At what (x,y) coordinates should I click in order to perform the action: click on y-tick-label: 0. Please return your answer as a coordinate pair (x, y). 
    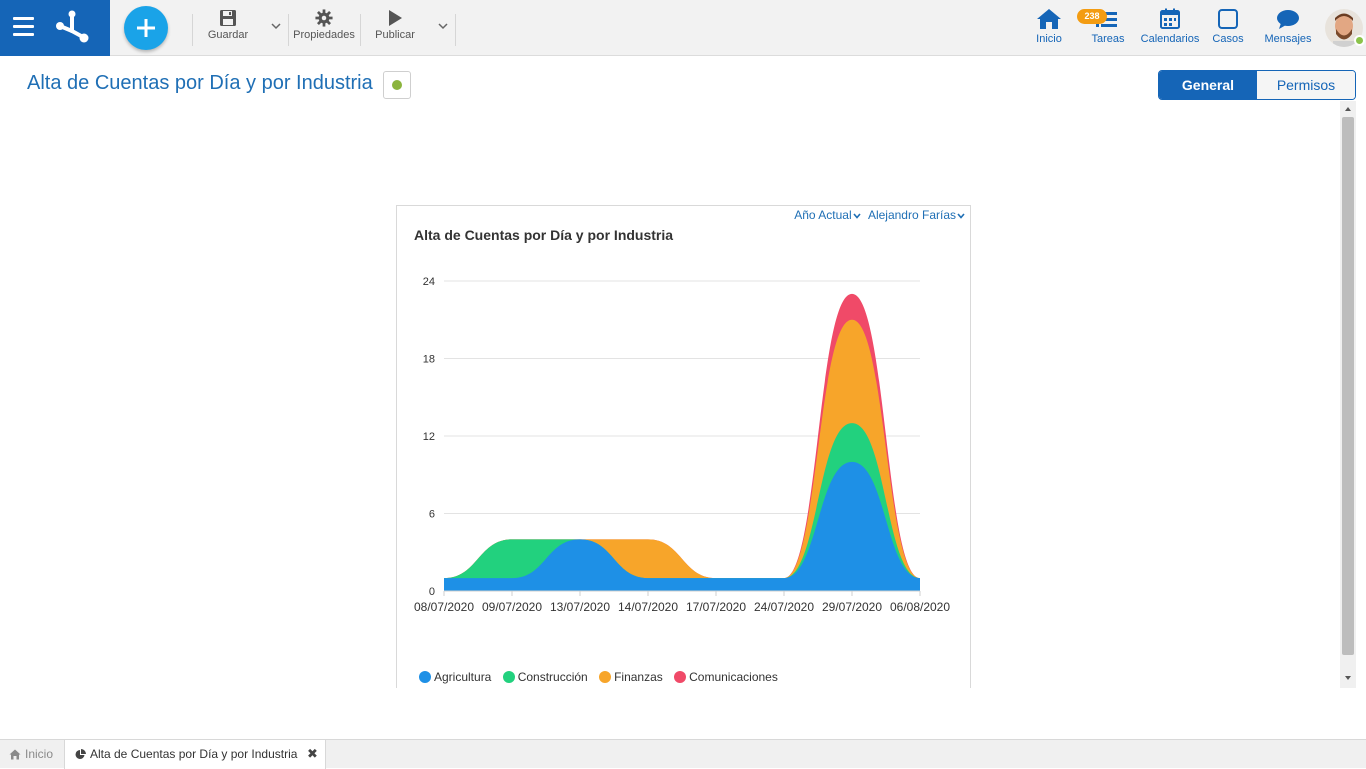
    Looking at the image, I should click on (432, 592).